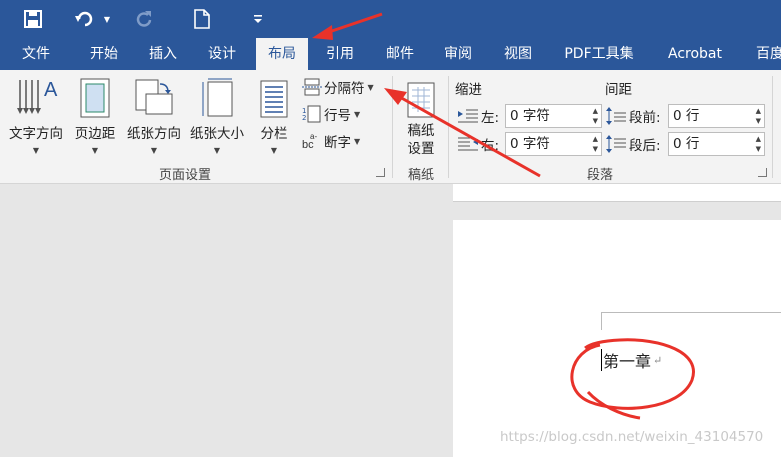  I want to click on previous-page, so click(617, 193).